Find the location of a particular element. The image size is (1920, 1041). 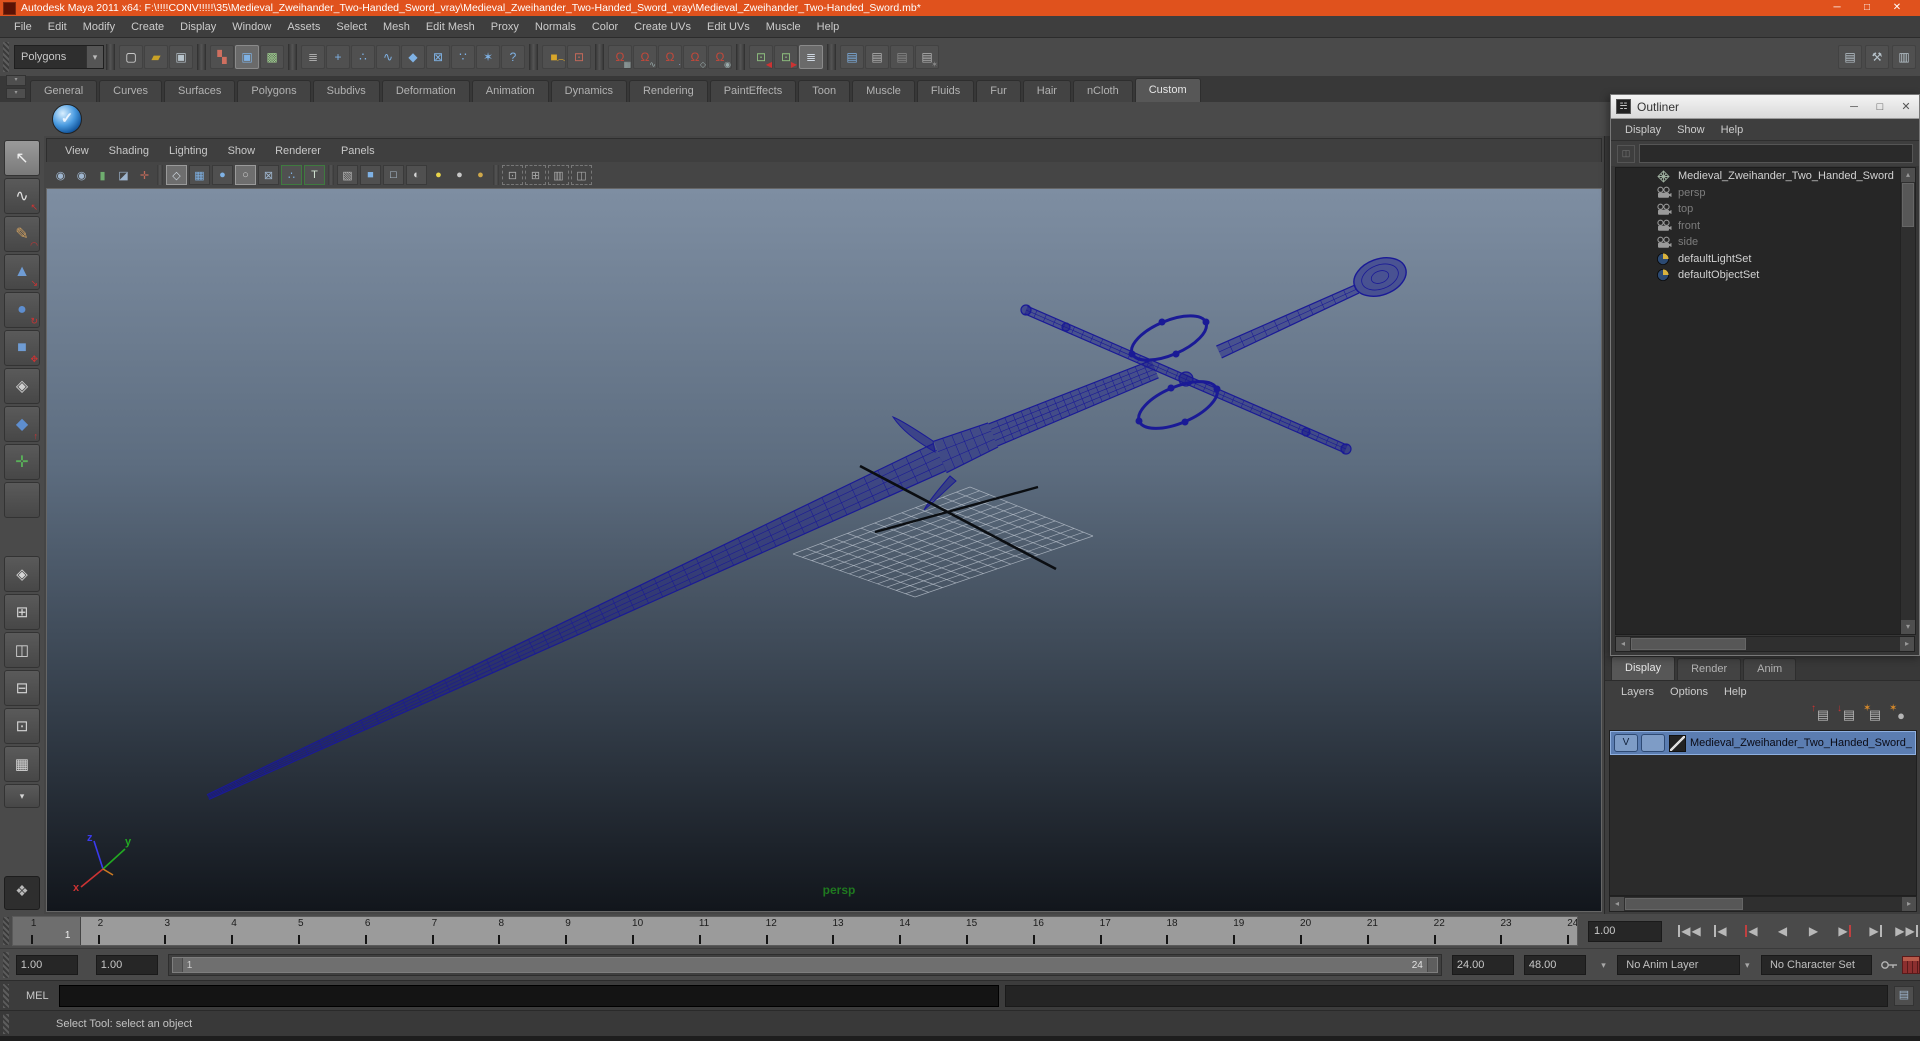

chevron-down-icon: ▾ is located at coordinates (1747, 965).